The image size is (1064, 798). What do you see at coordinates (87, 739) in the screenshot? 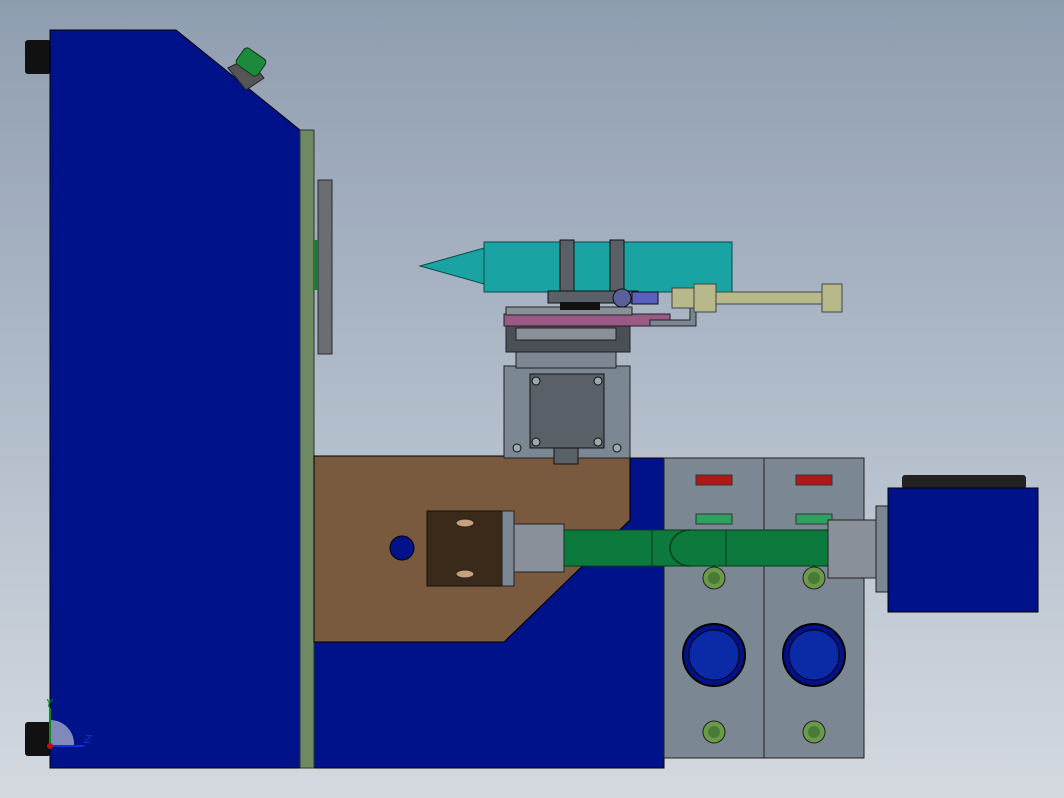
I see `axis-z-label: Z` at bounding box center [87, 739].